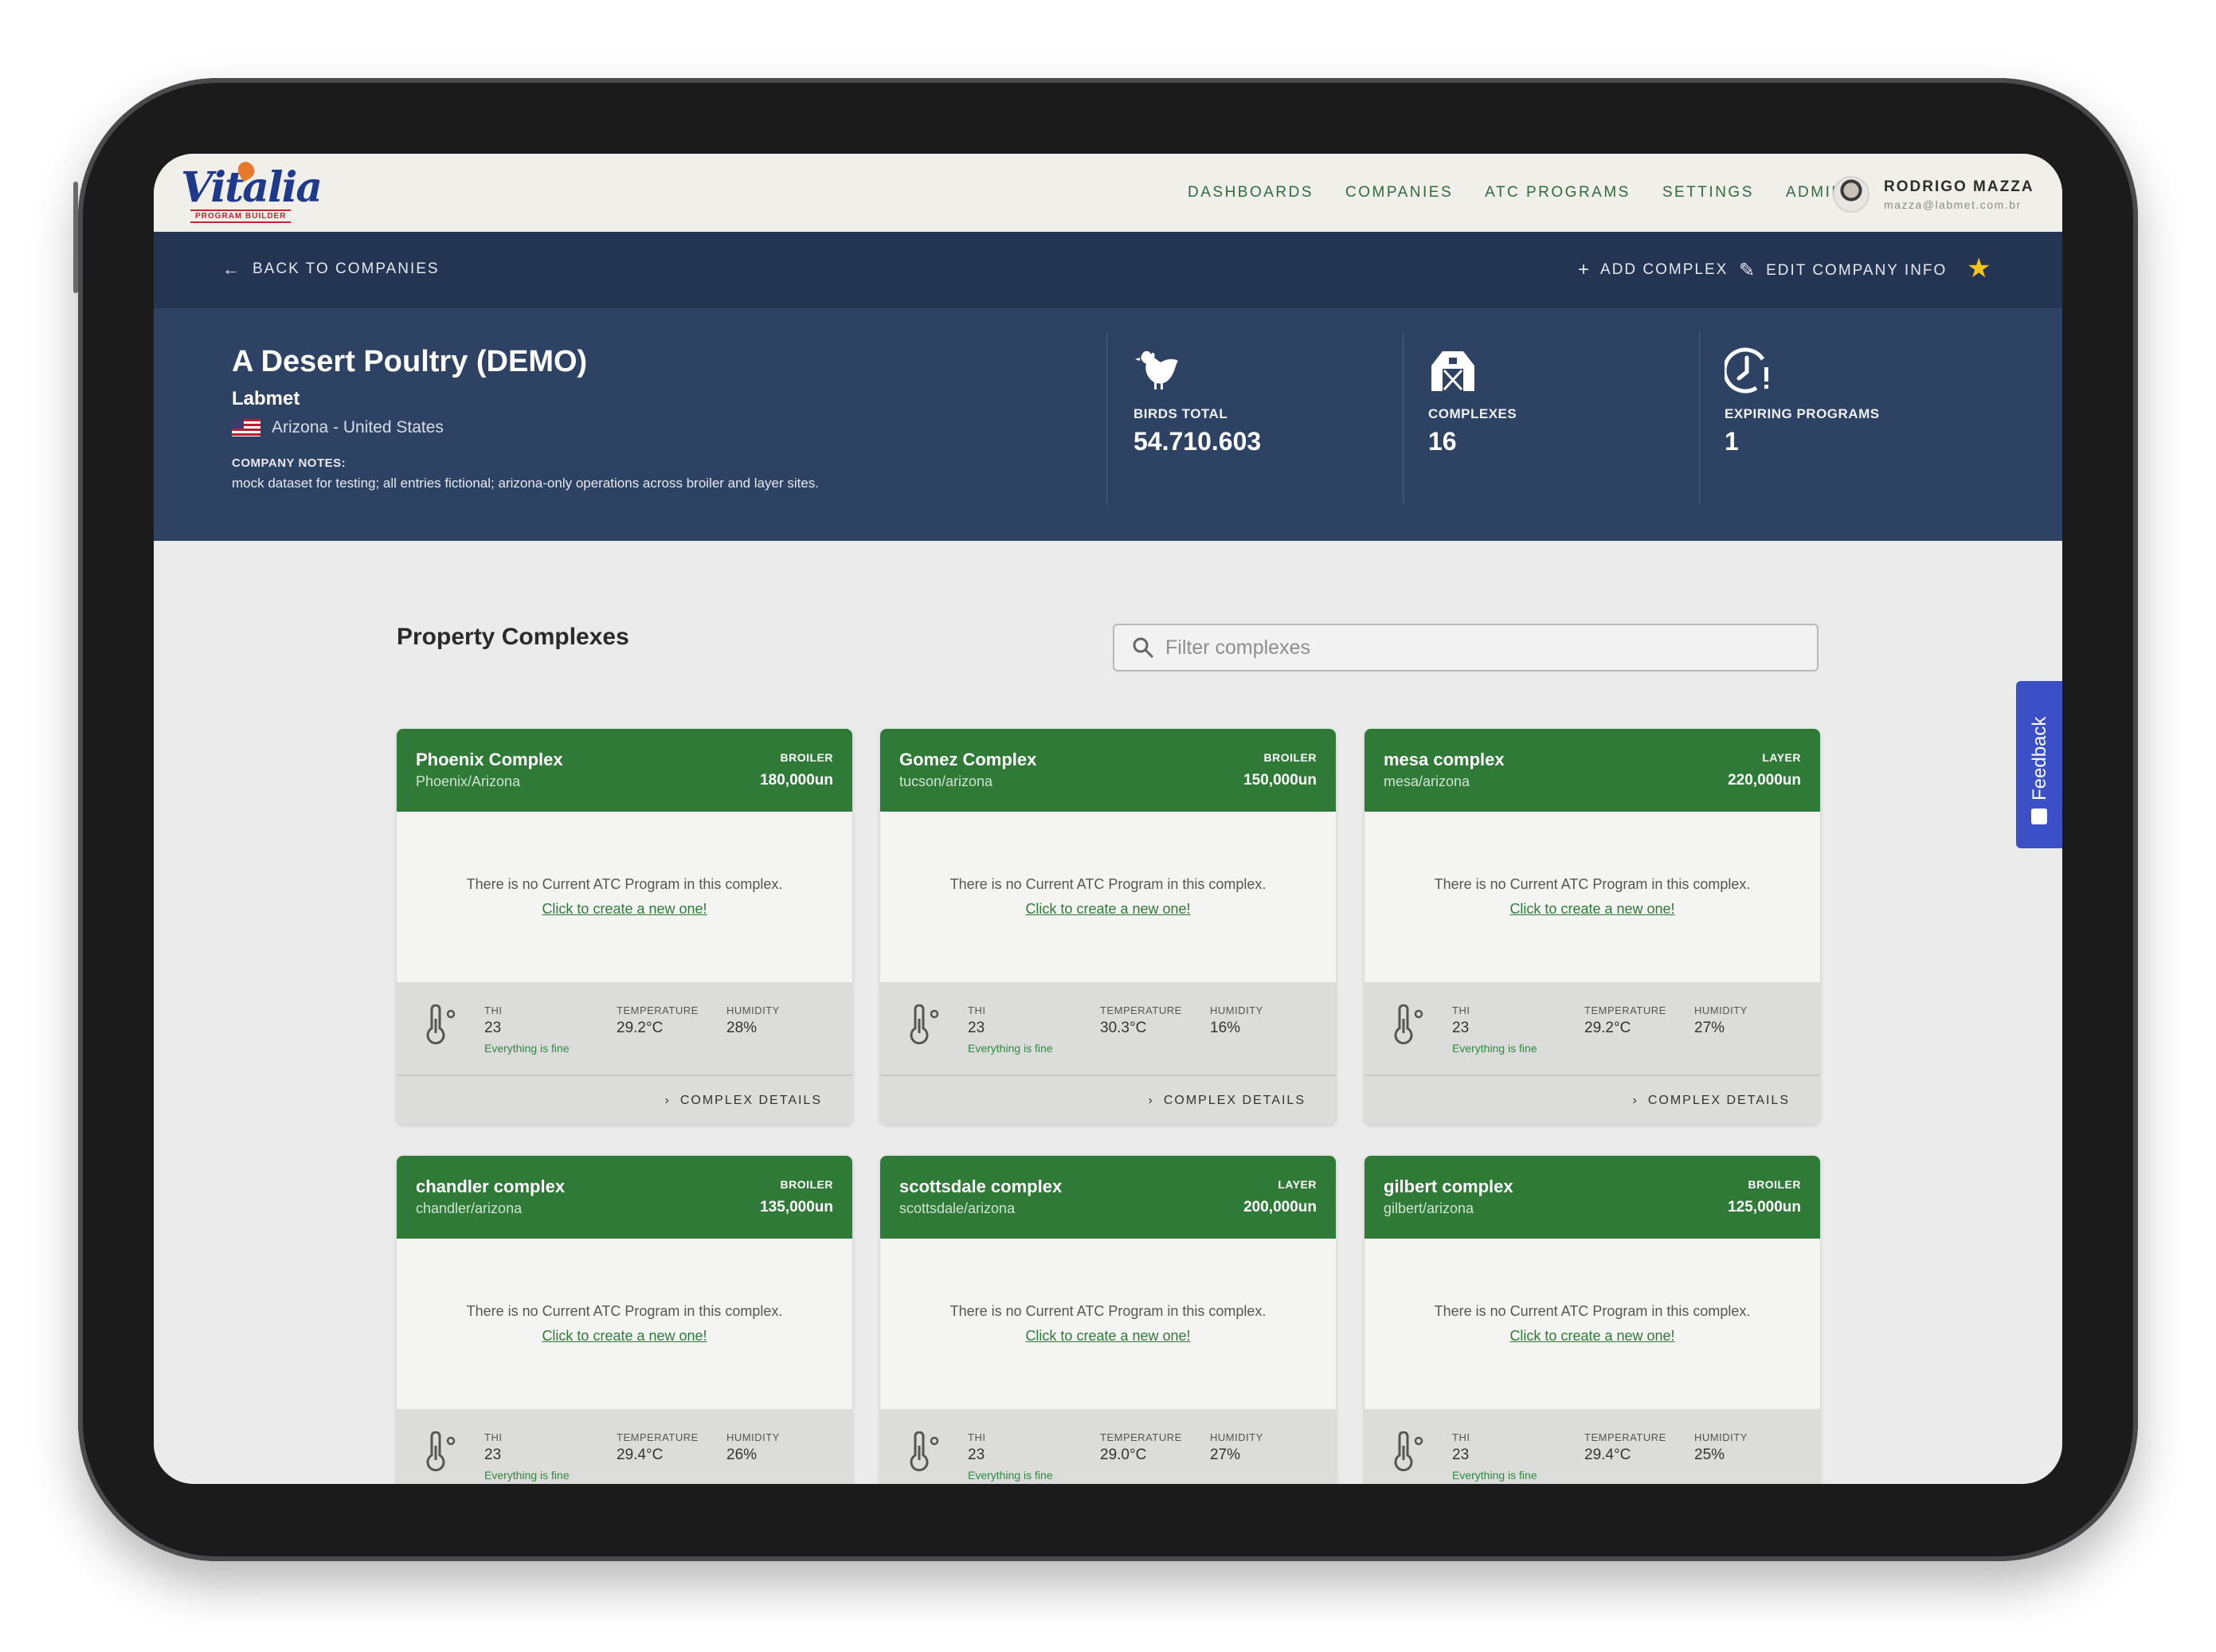  What do you see at coordinates (1280, 1207) in the screenshot?
I see `complex-count: 200,000un` at bounding box center [1280, 1207].